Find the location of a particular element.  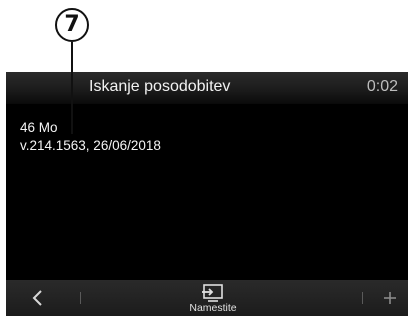

back-arrow-icon is located at coordinates (37, 298).